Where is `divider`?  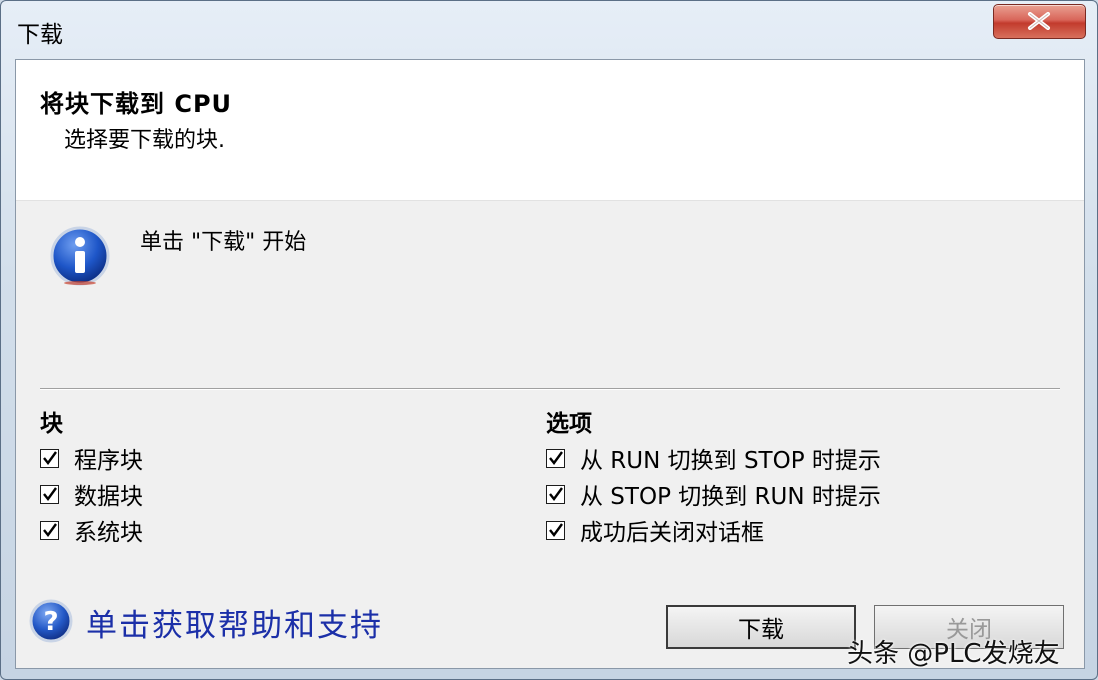
divider is located at coordinates (550, 389).